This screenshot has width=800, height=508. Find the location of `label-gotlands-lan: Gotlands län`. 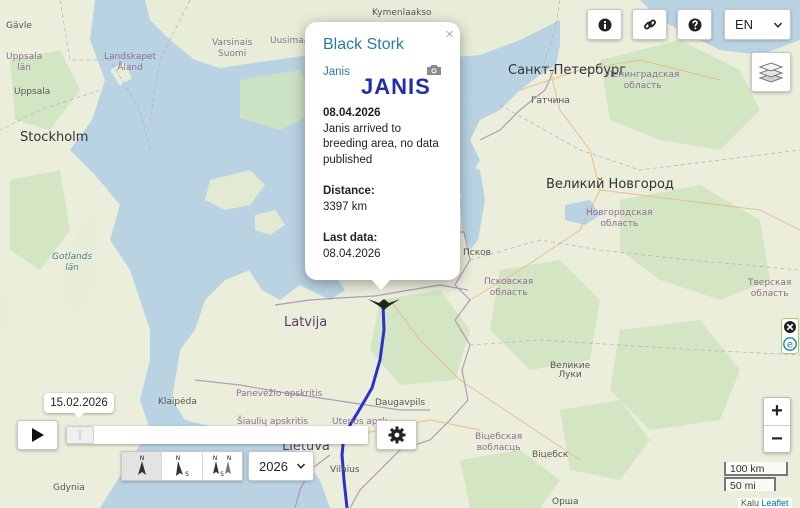

label-gotlands-lan: Gotlands län is located at coordinates (72, 262).